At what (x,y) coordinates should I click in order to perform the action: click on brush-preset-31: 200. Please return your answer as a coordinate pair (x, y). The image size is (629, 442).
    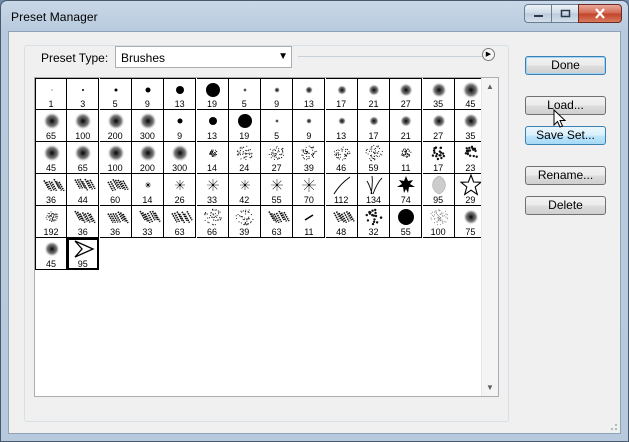
    Looking at the image, I should click on (147, 158).